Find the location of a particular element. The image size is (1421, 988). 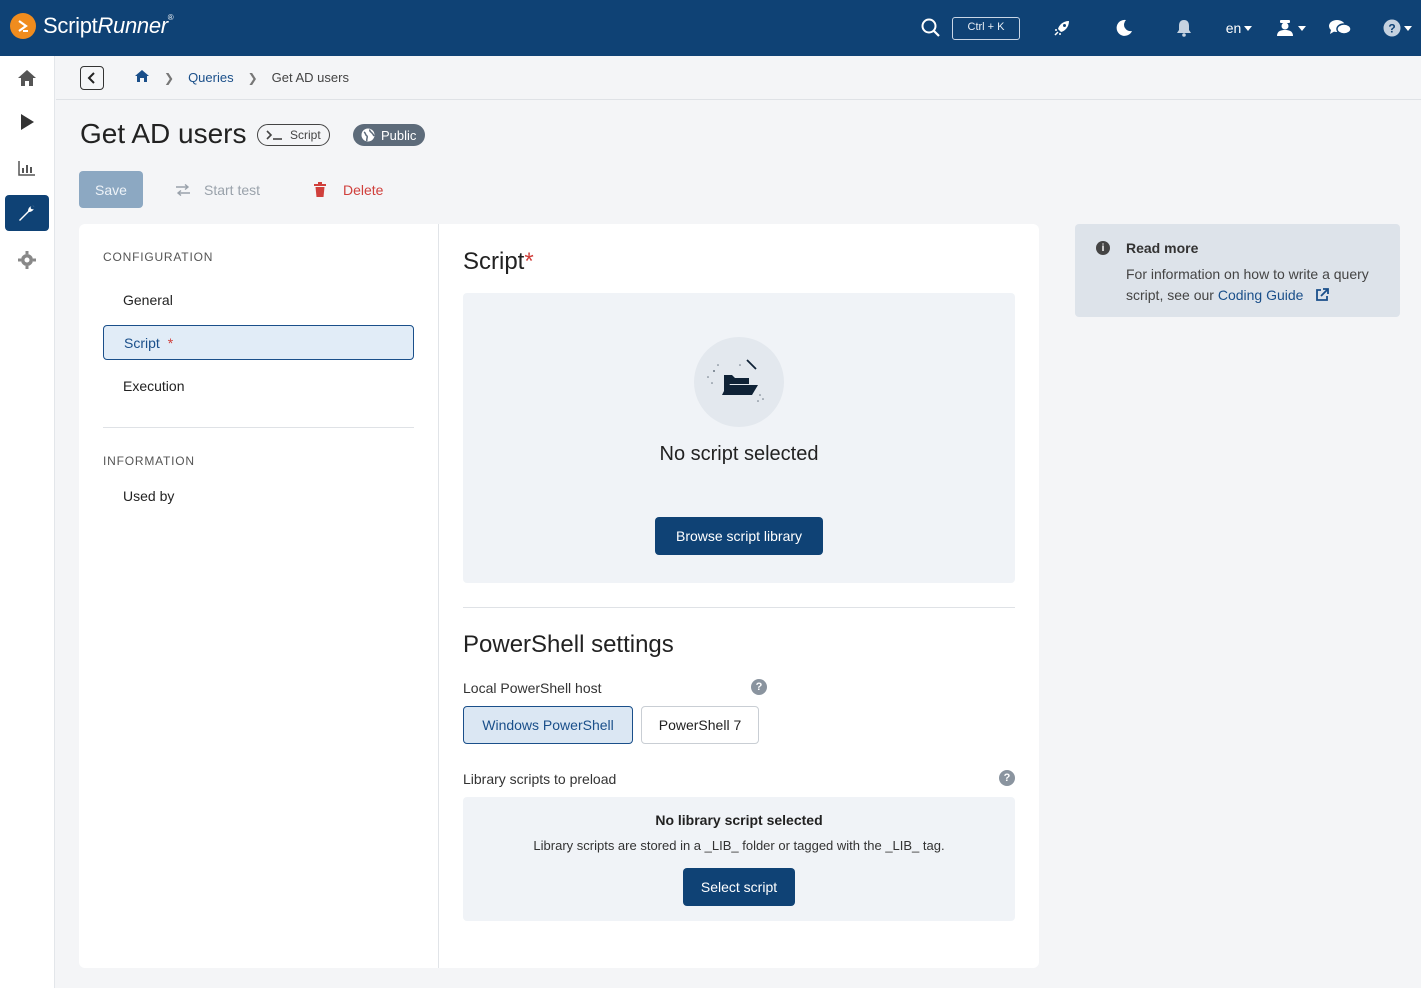

host-help-icon: ? is located at coordinates (759, 687).